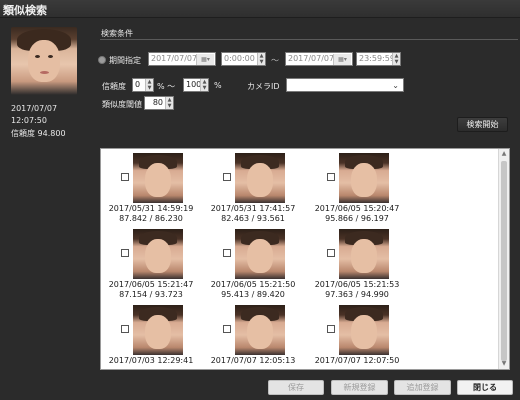 This screenshot has width=520, height=400. I want to click on scroll-up-icon: ▲, so click(504, 154).